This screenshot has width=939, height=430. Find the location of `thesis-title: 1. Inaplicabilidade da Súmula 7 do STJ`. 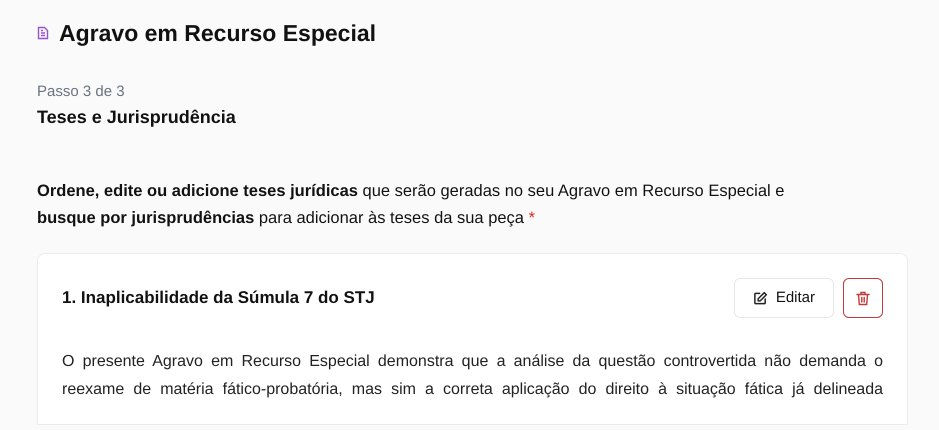

thesis-title: 1. Inaplicabilidade da Súmula 7 do STJ is located at coordinates (218, 298).